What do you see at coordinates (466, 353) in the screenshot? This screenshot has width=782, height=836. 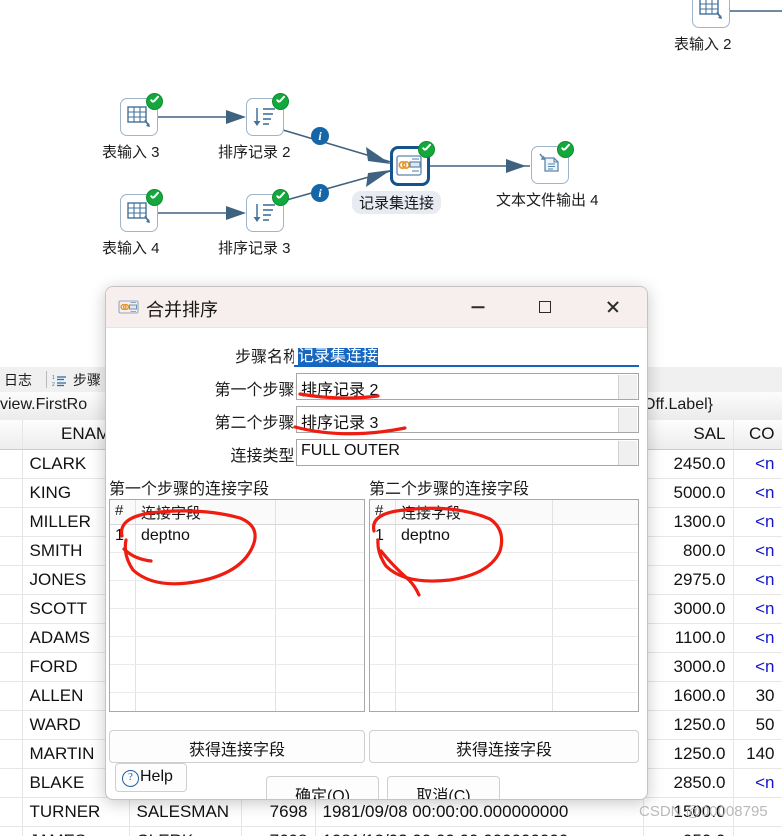 I see `step-name-input: 记录集连接` at bounding box center [466, 353].